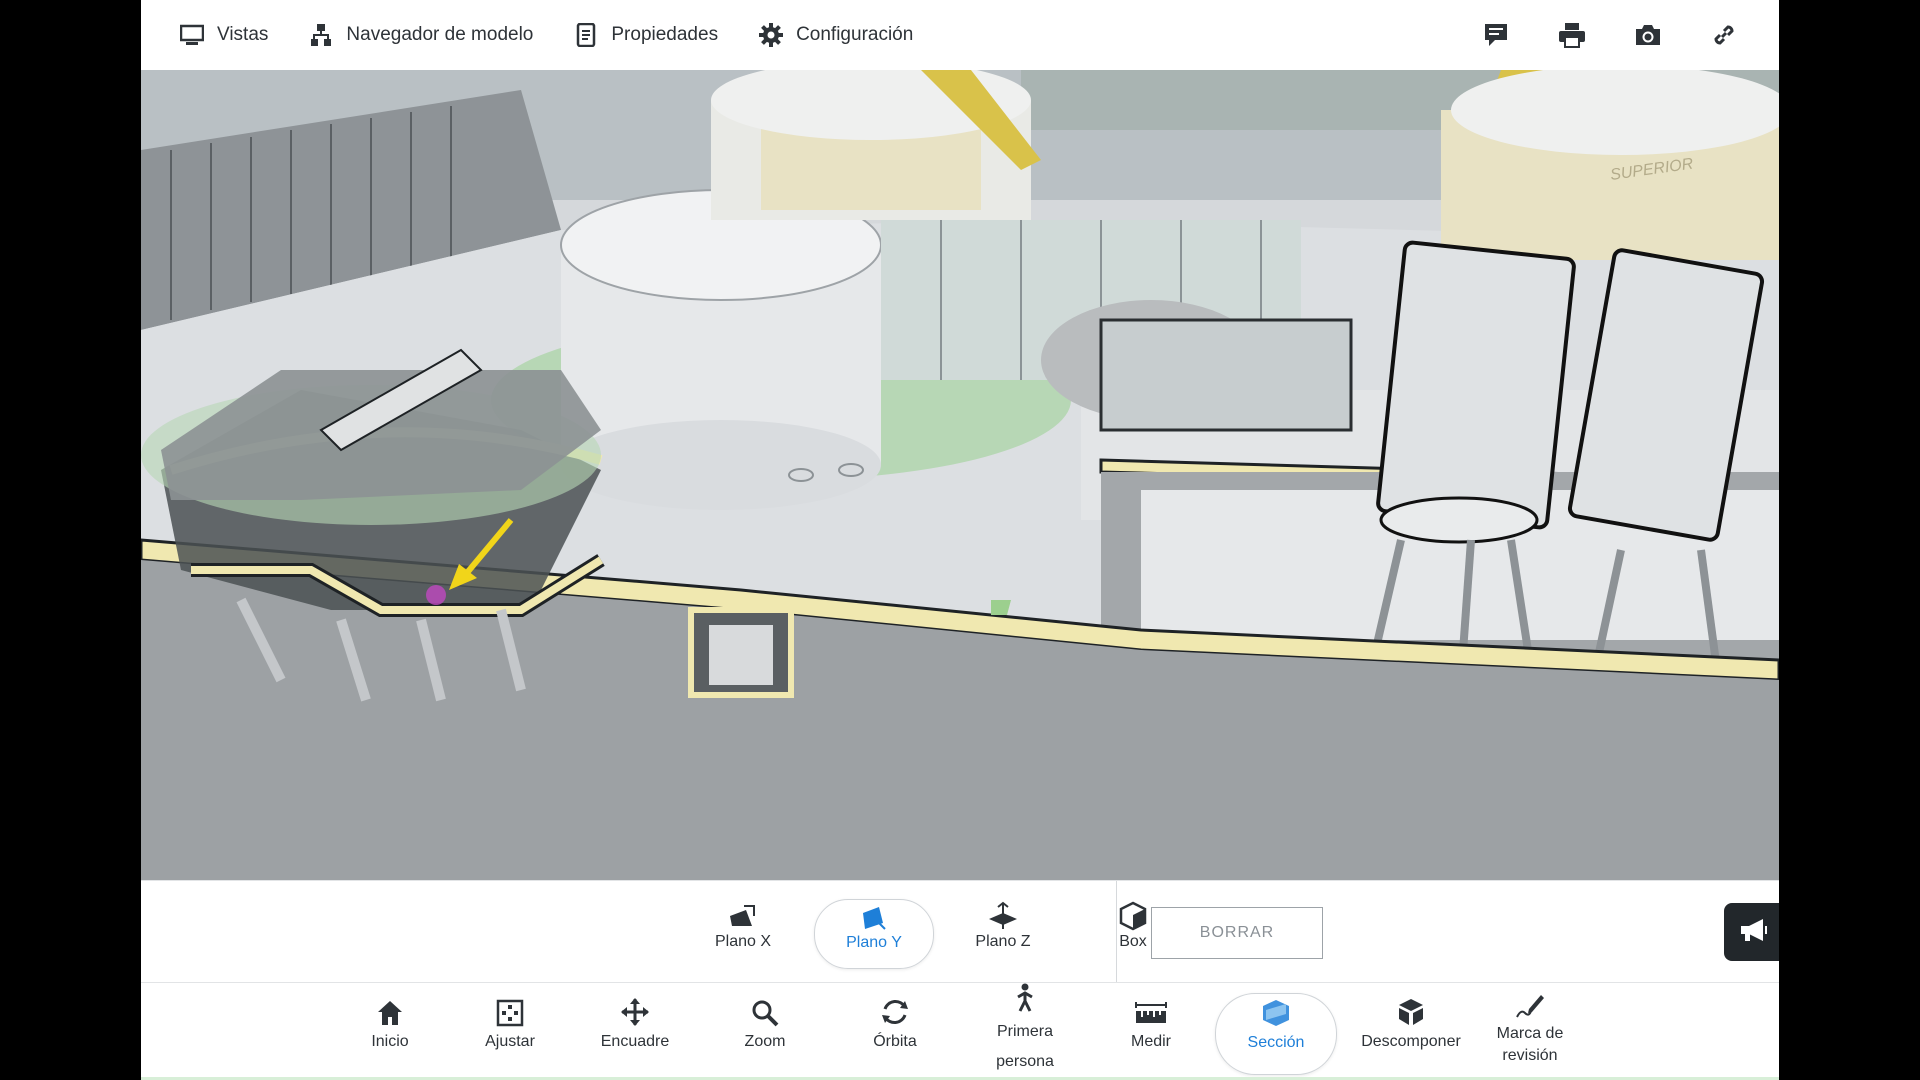 This screenshot has width=1920, height=1080. I want to click on explode-button: Descomponer, so click(1411, 1033).